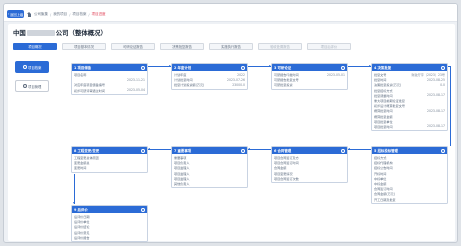 This screenshot has height=246, width=461. What do you see at coordinates (136, 79) in the screenshot?
I see `row-value: 2023-11-21` at bounding box center [136, 79].